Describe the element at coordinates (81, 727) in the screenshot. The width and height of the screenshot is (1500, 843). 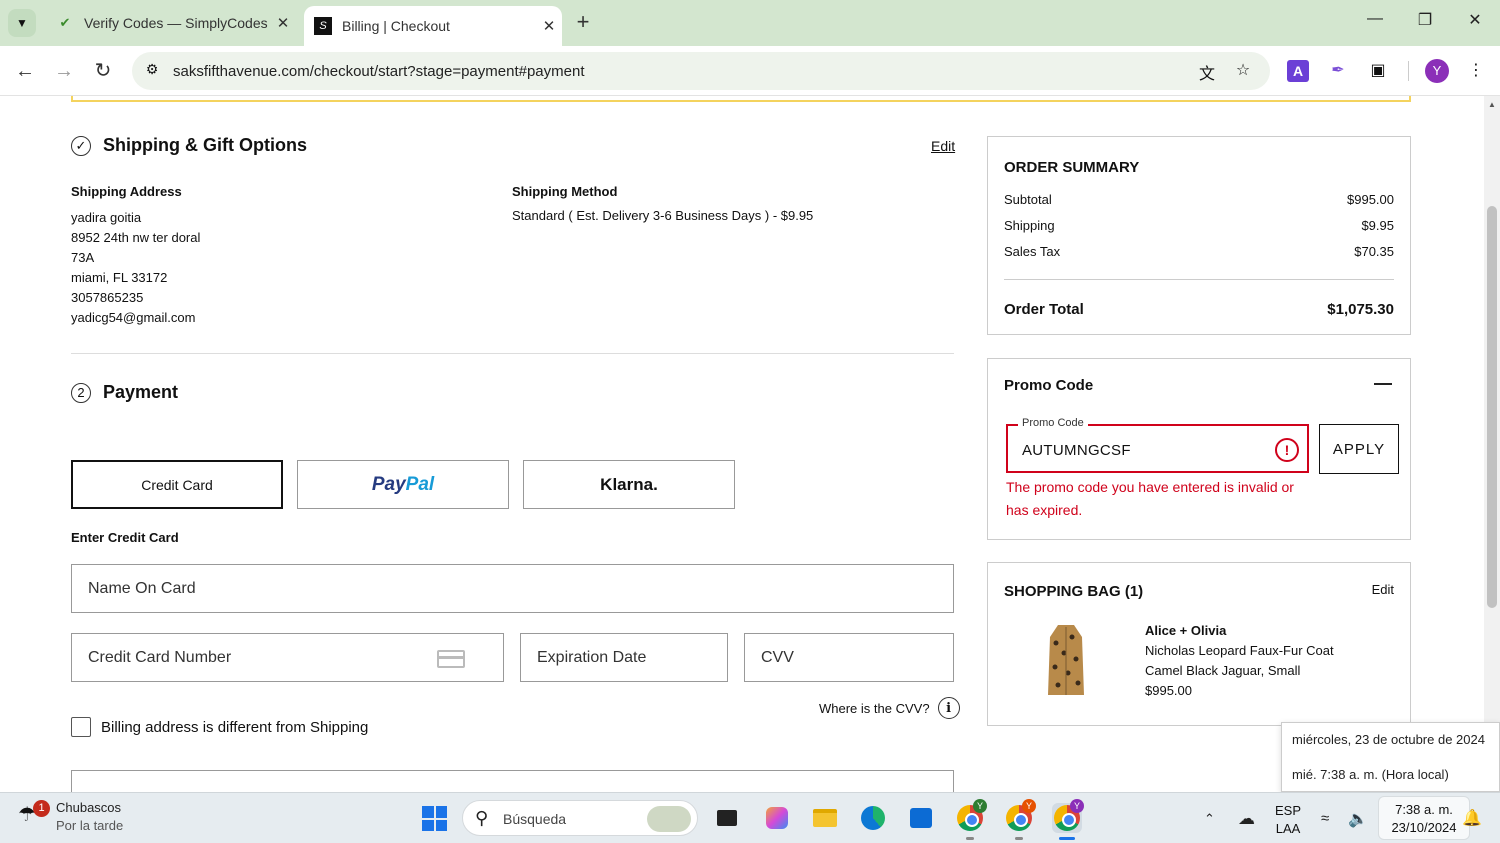
I see `billing-different-checkbox` at that location.